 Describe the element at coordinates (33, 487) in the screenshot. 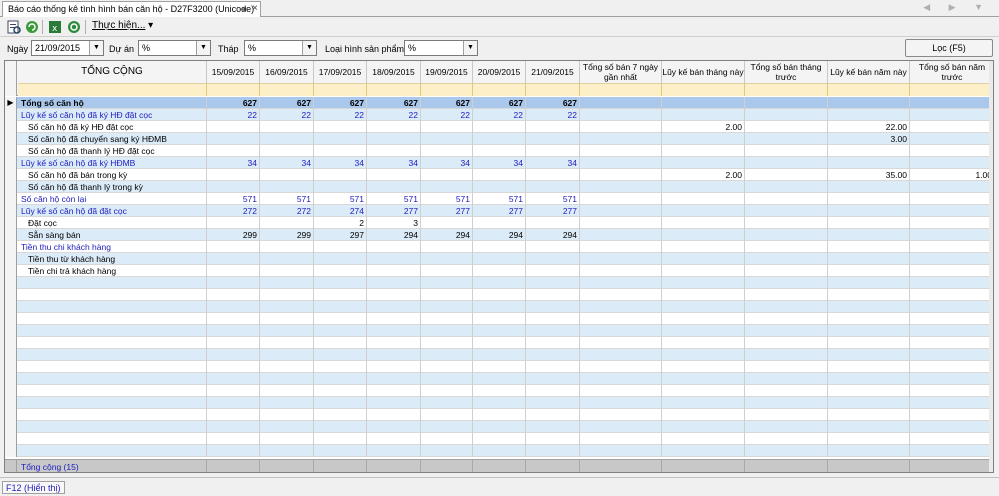

I see `f12-display-button: F12 (Hiển thị)` at that location.